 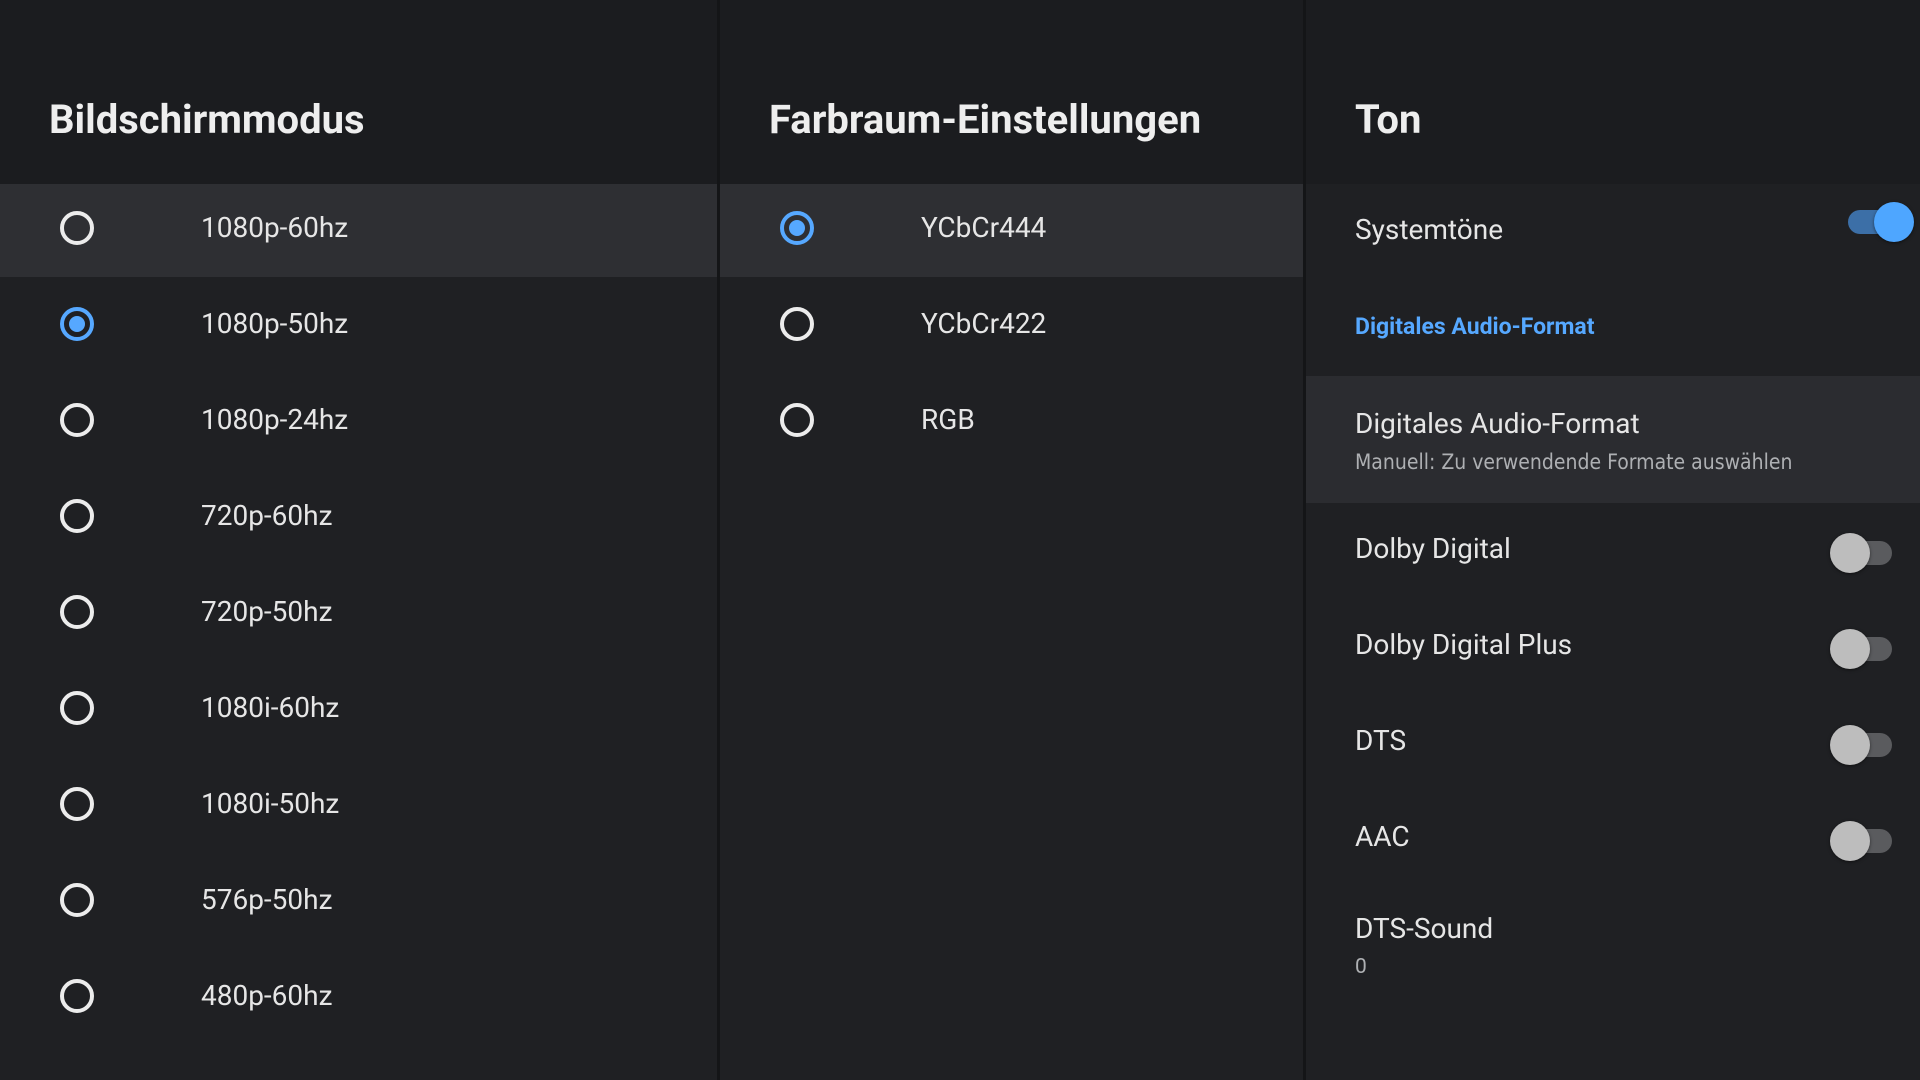 What do you see at coordinates (358, 808) in the screenshot?
I see `display-mode-option: 1080i-50hz` at bounding box center [358, 808].